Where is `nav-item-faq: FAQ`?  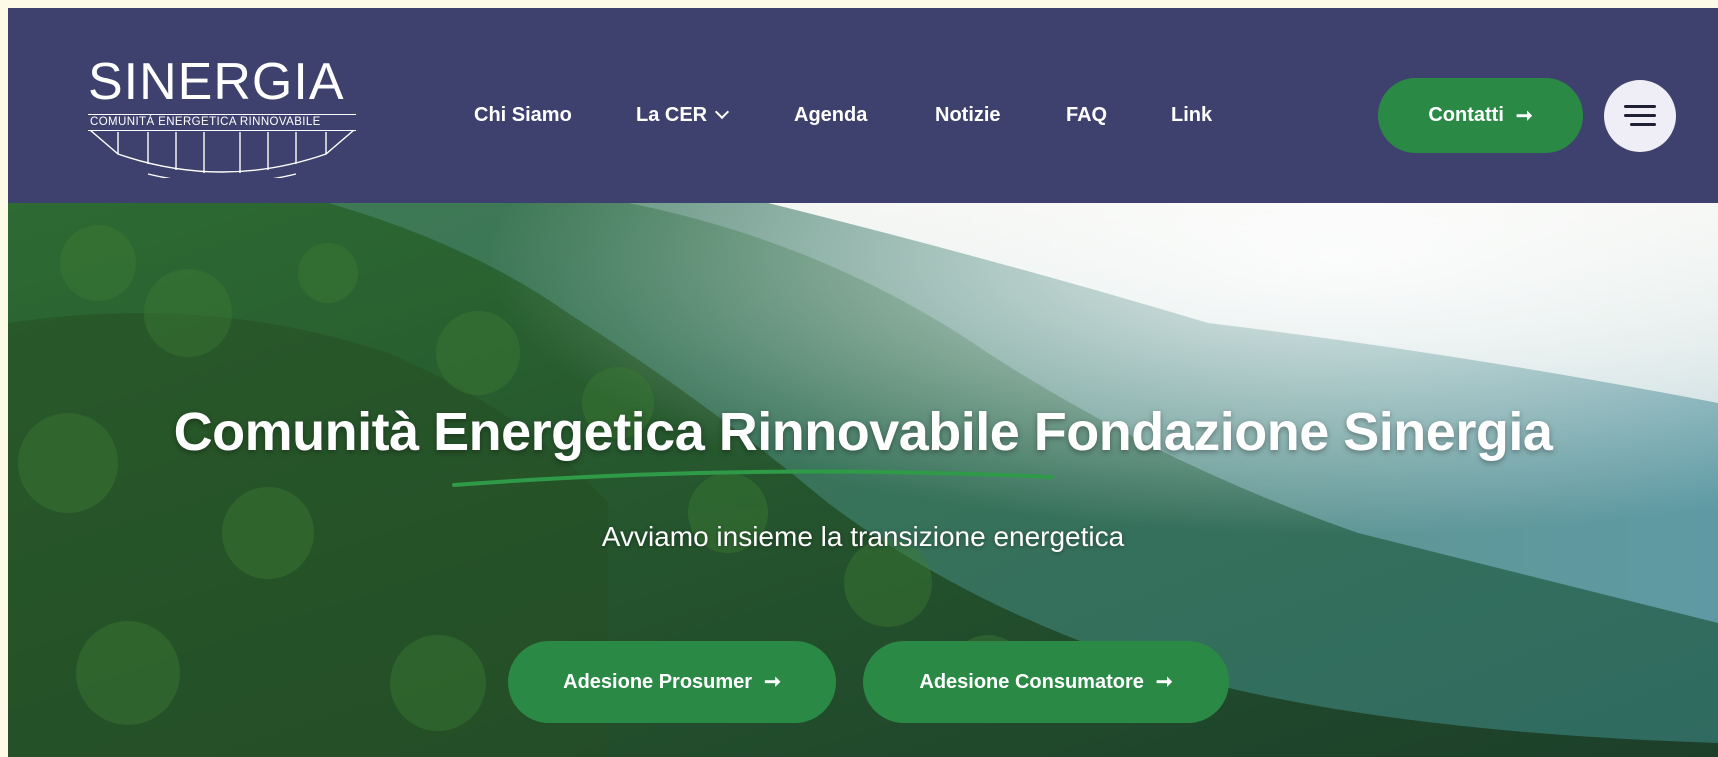 nav-item-faq: FAQ is located at coordinates (1086, 115).